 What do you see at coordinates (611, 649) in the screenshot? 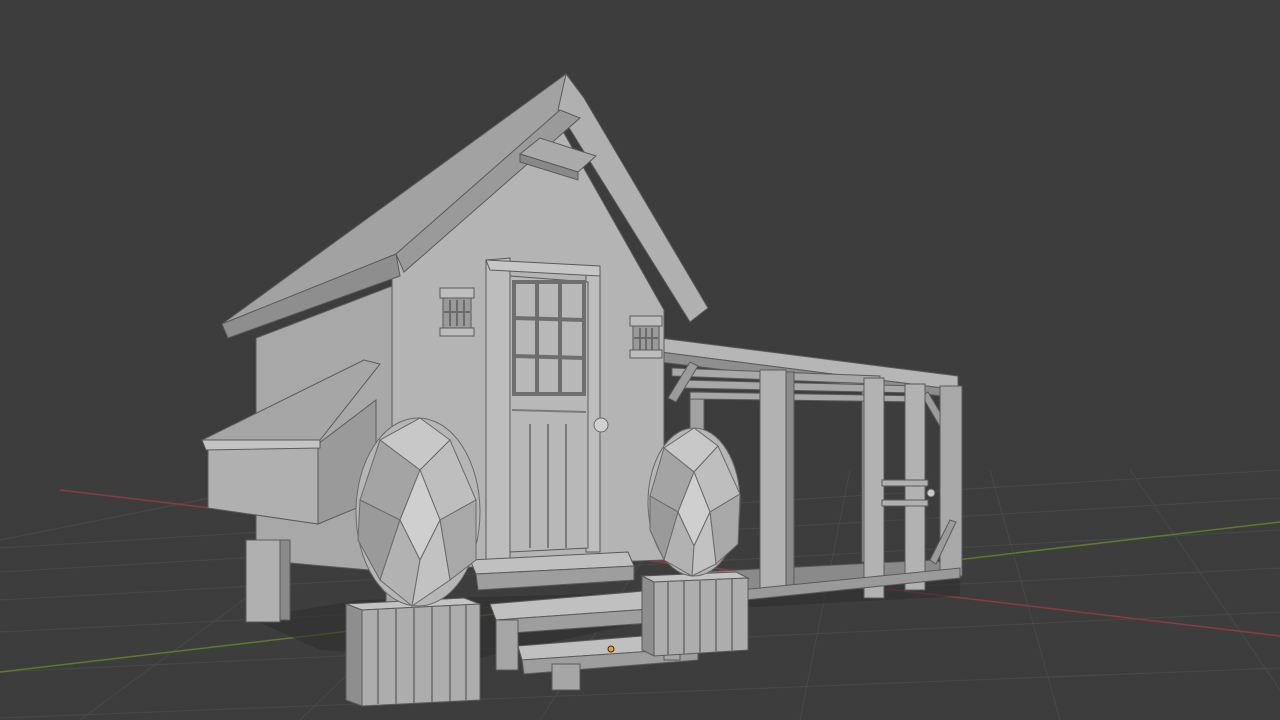
I see `origin-point` at bounding box center [611, 649].